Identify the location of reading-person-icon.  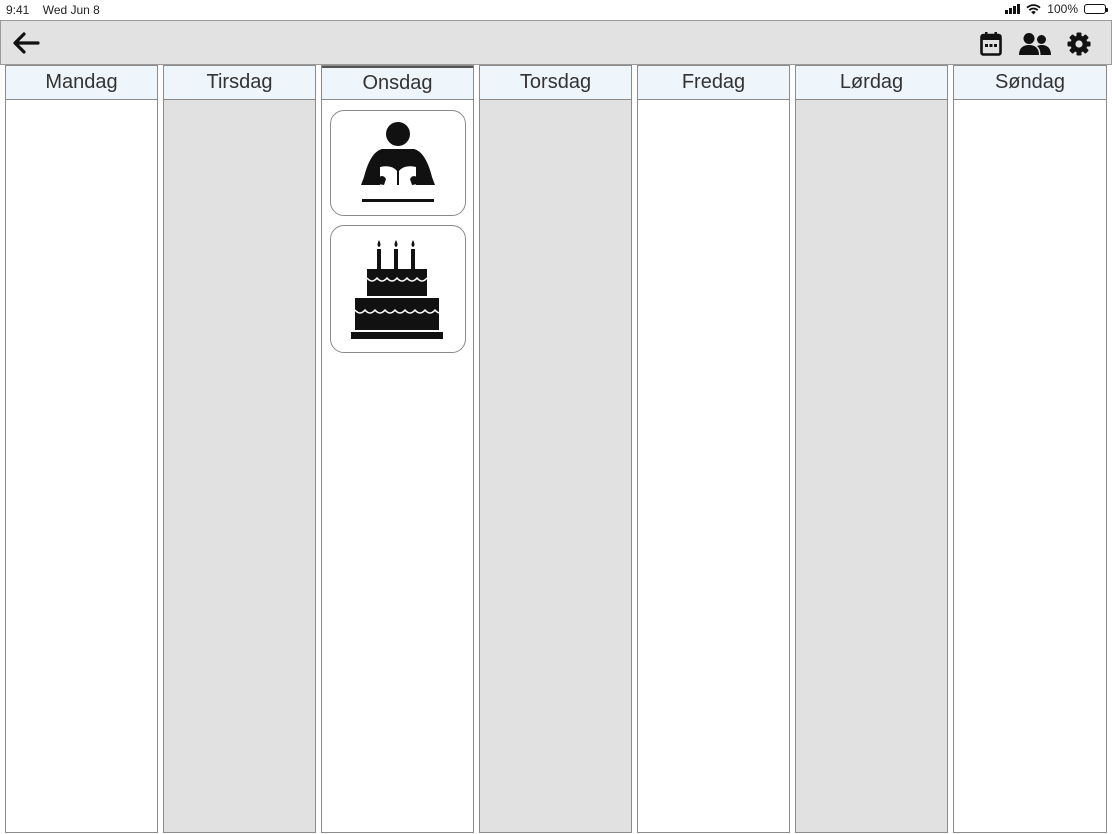
(398, 162).